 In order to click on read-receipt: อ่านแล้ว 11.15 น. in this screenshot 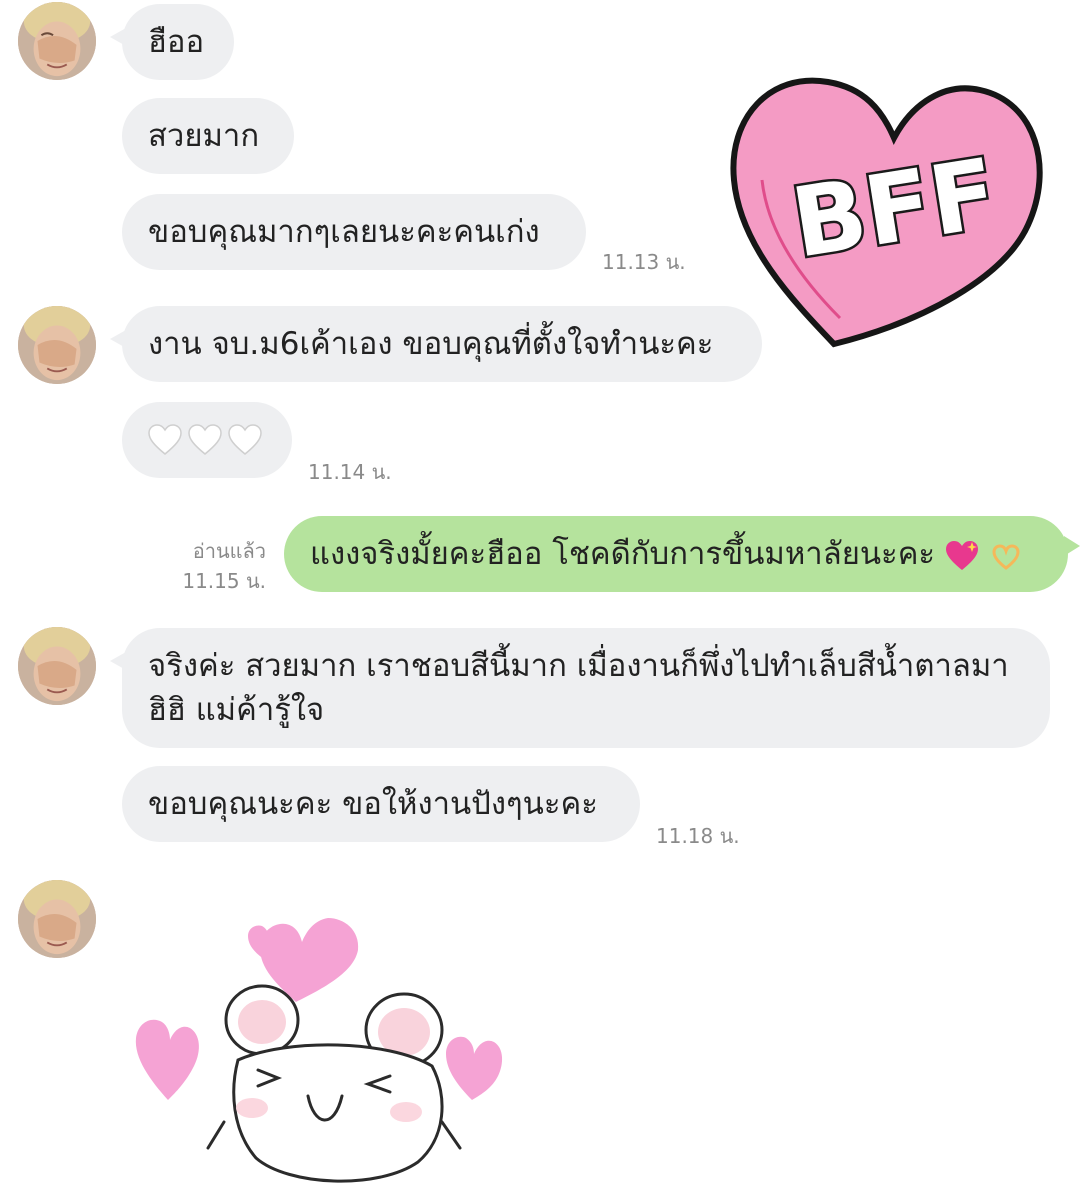, I will do `click(208, 566)`.